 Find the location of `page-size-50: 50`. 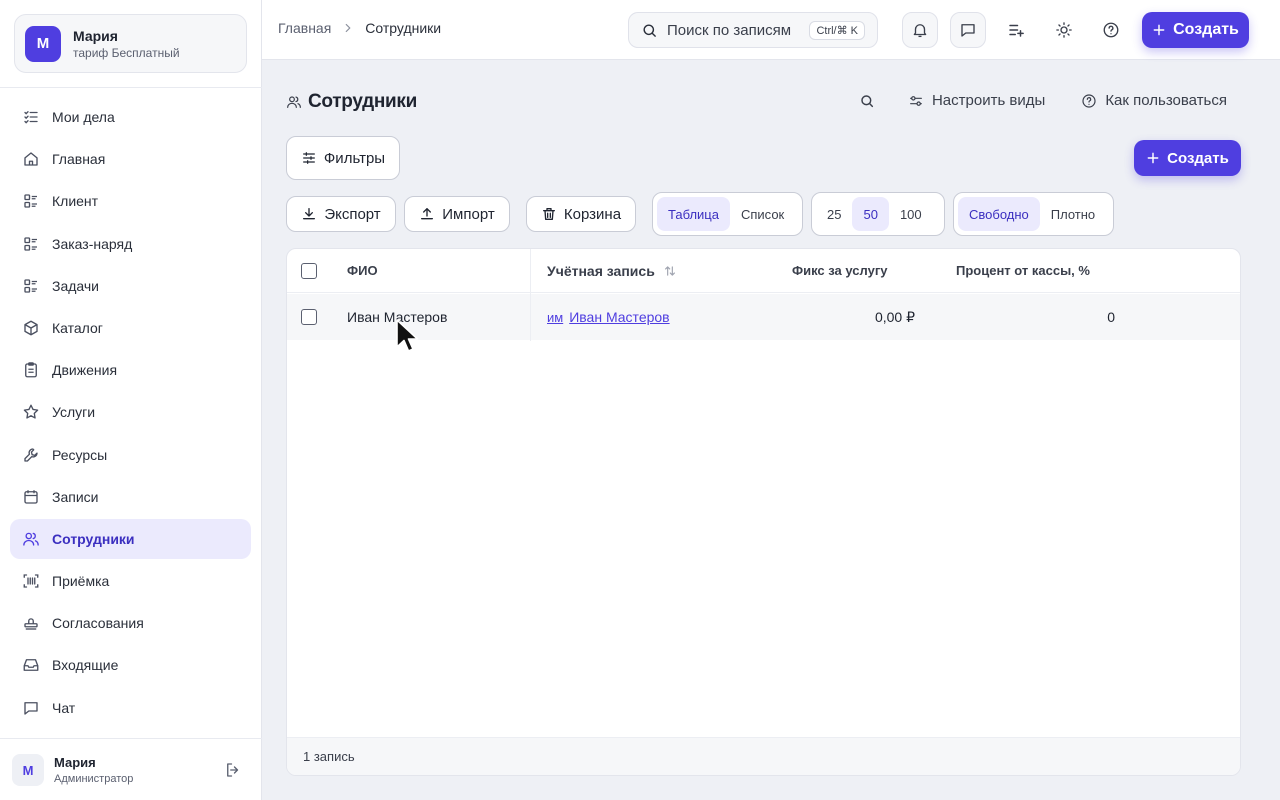

page-size-50: 50 is located at coordinates (870, 214).